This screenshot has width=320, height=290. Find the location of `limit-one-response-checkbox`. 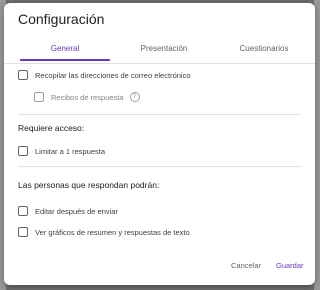

limit-one-response-checkbox is located at coordinates (23, 151).